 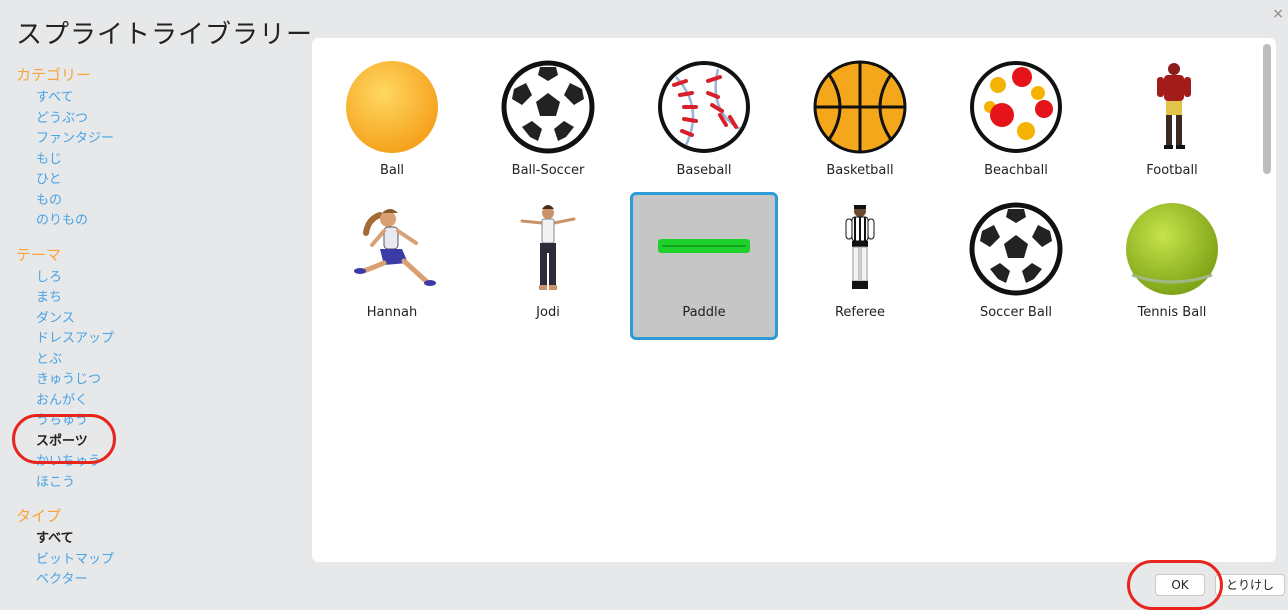 I want to click on sprite-label: Hannah, so click(x=392, y=312).